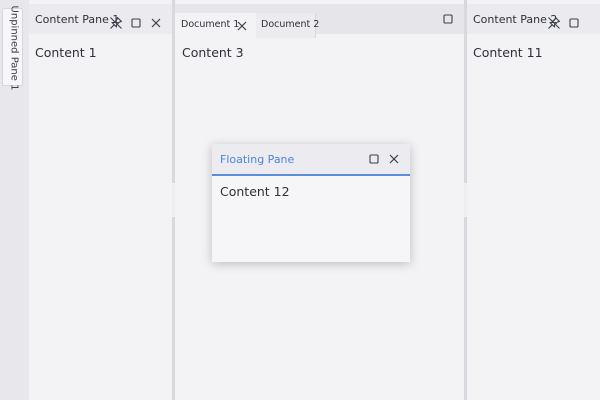 This screenshot has width=600, height=400. Describe the element at coordinates (515, 19) in the screenshot. I see `content-pane-2-title: Content Pane 2` at that location.